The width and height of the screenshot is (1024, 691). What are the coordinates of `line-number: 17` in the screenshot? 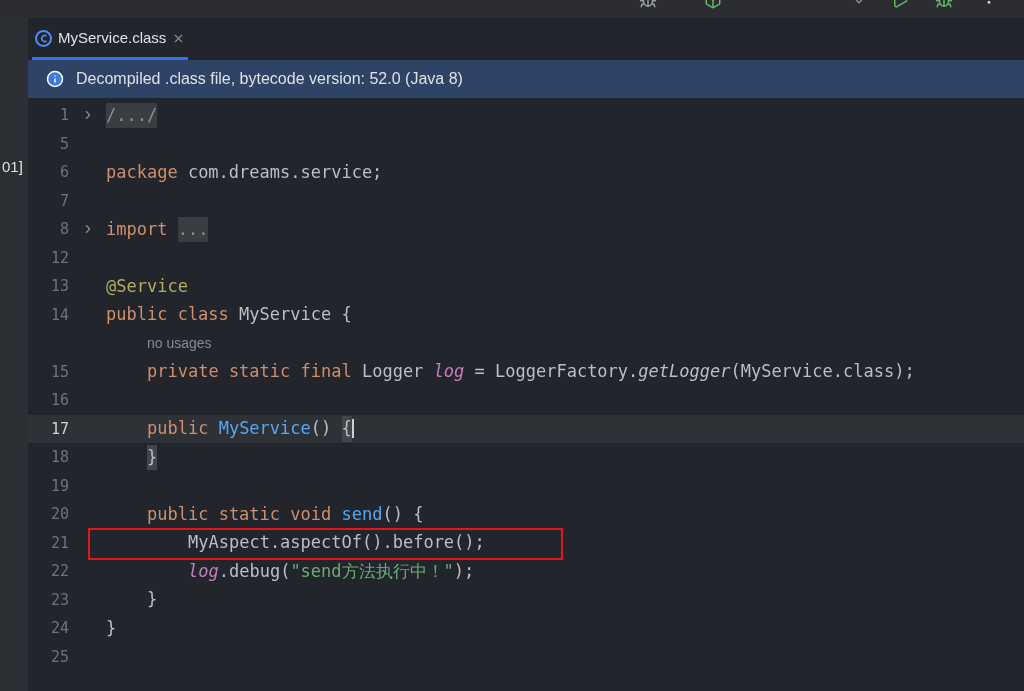 It's located at (59, 429).